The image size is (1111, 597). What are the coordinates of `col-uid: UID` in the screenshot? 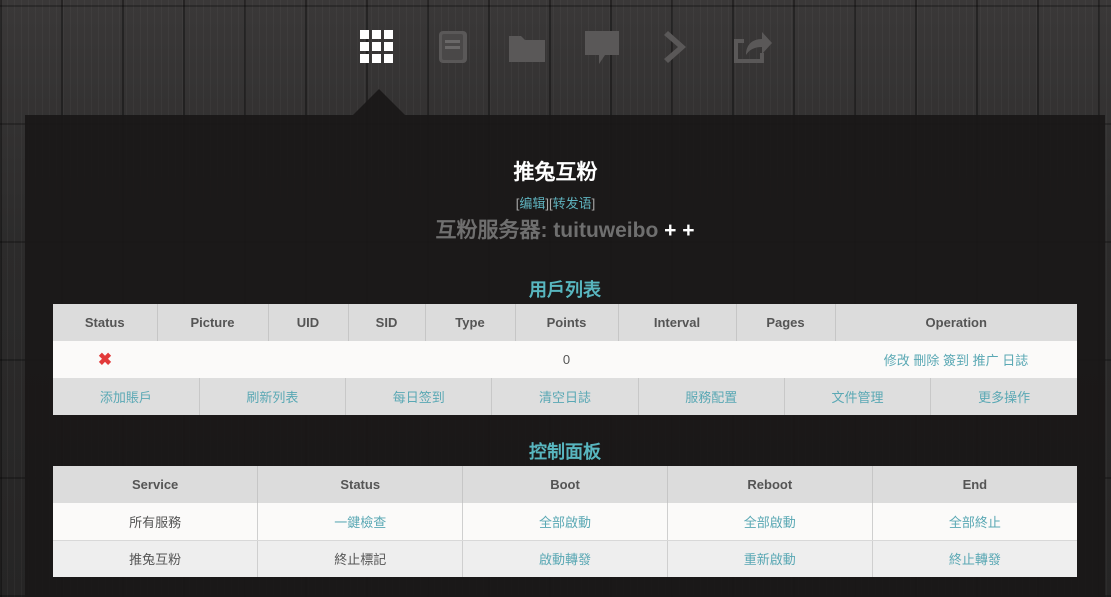 It's located at (308, 322).